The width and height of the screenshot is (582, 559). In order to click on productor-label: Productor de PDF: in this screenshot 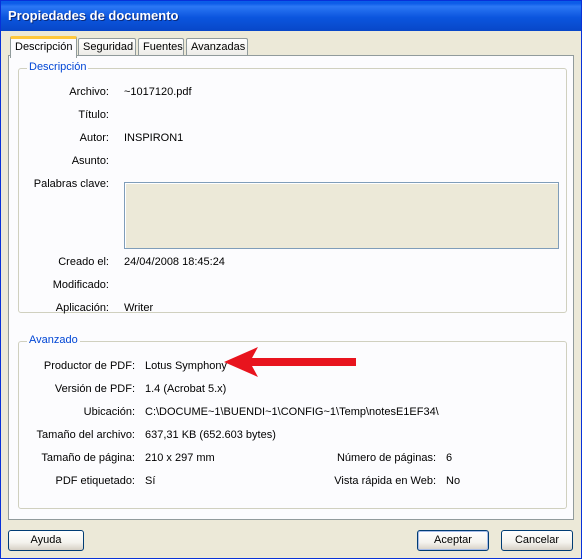, I will do `click(89, 366)`.